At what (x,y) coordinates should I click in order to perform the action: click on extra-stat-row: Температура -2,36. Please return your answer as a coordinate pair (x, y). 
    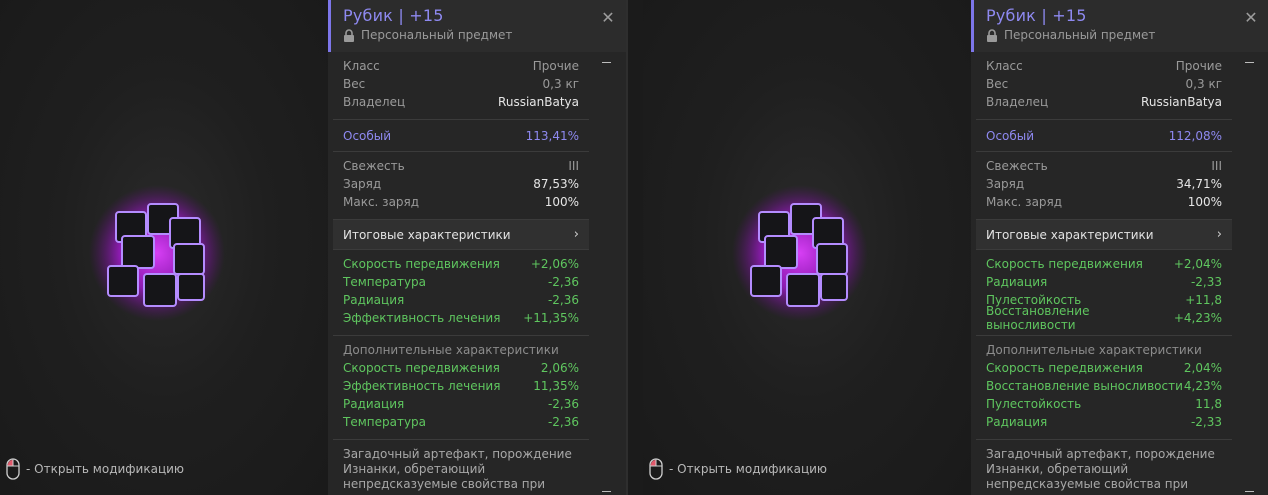
    Looking at the image, I should click on (461, 422).